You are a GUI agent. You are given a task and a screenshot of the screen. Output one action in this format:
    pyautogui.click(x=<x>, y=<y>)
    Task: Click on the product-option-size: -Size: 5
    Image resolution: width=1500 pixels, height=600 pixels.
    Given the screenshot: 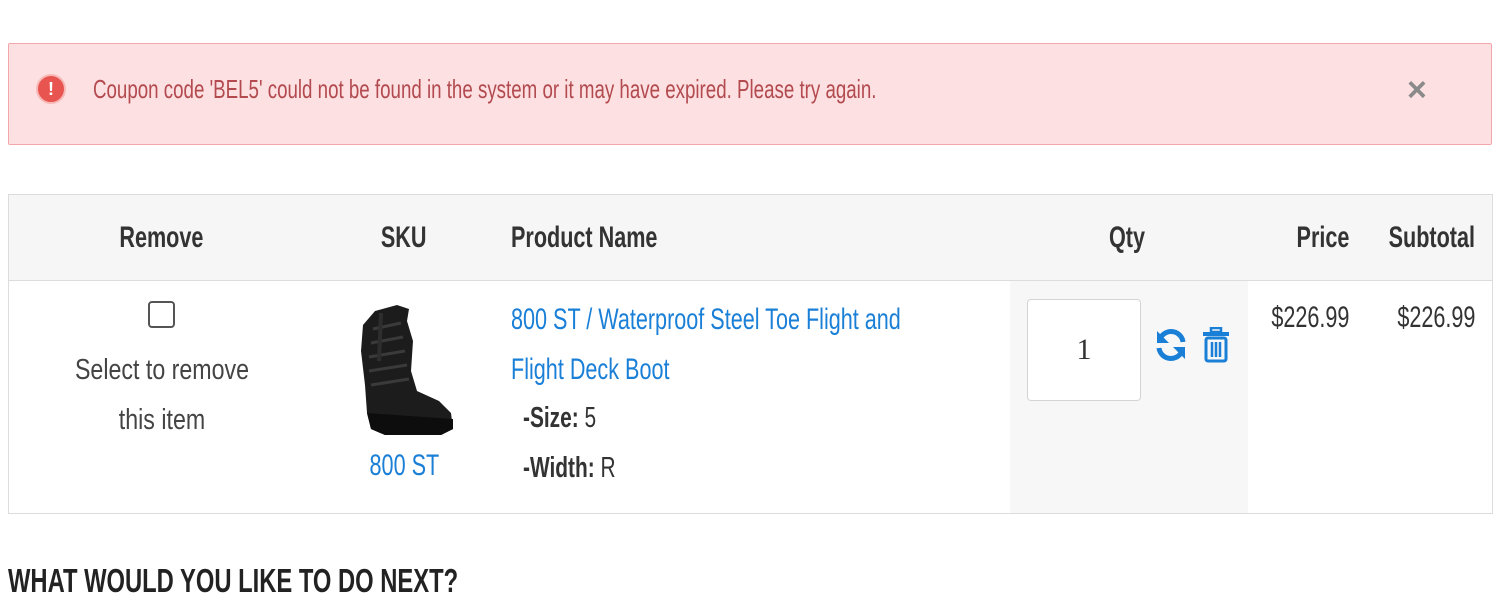 What is the action you would take?
    pyautogui.click(x=560, y=418)
    